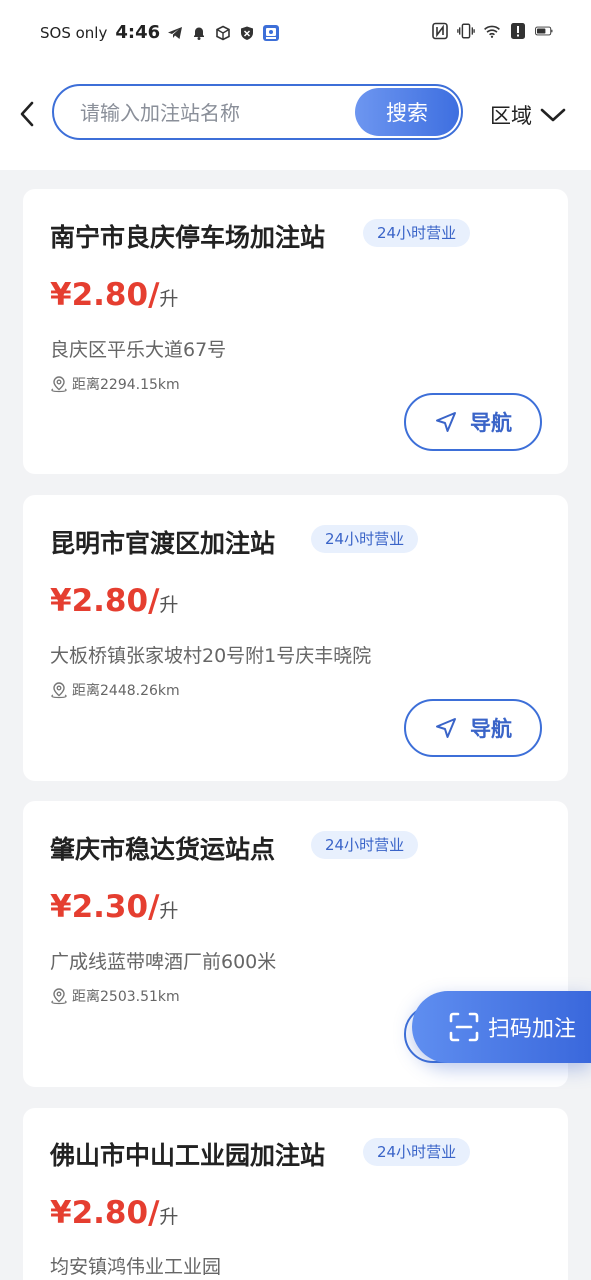 The height and width of the screenshot is (1280, 591). Describe the element at coordinates (163, 962) in the screenshot. I see `station-address: 广成线蓝带啤酒厂前600米` at that location.